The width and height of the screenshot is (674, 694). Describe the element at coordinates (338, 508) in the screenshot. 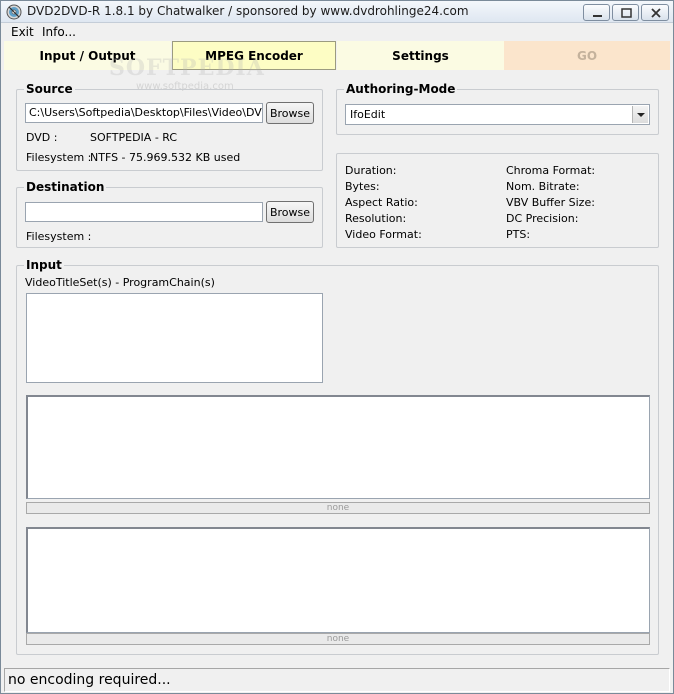

I see `progress-bar-1: none` at that location.